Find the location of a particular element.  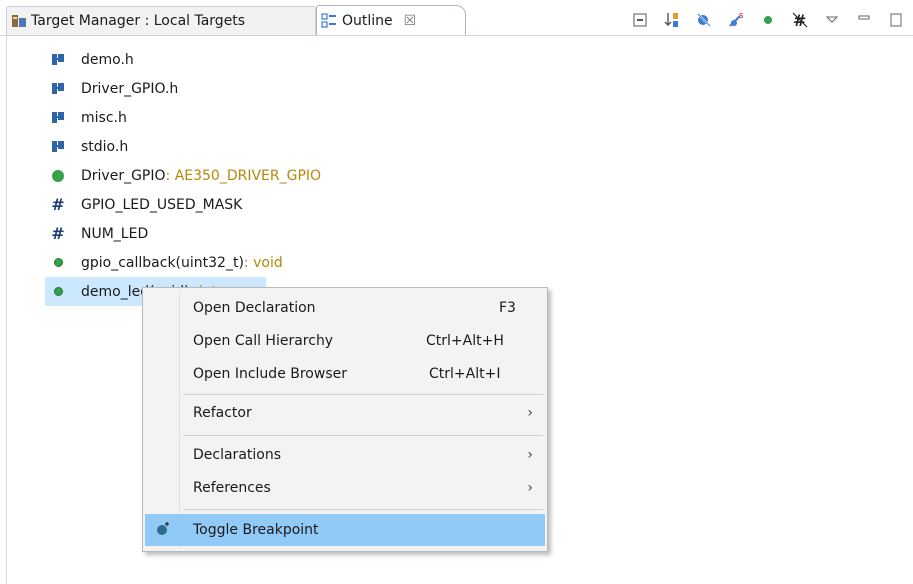

sort-icon is located at coordinates (672, 20).